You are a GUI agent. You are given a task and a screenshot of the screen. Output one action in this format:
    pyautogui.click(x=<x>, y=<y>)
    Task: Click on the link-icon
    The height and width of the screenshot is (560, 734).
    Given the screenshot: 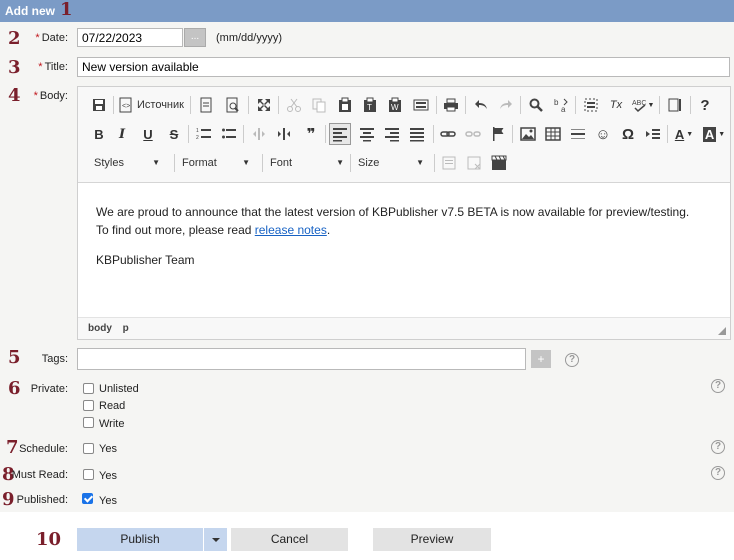 What is the action you would take?
    pyautogui.click(x=448, y=134)
    